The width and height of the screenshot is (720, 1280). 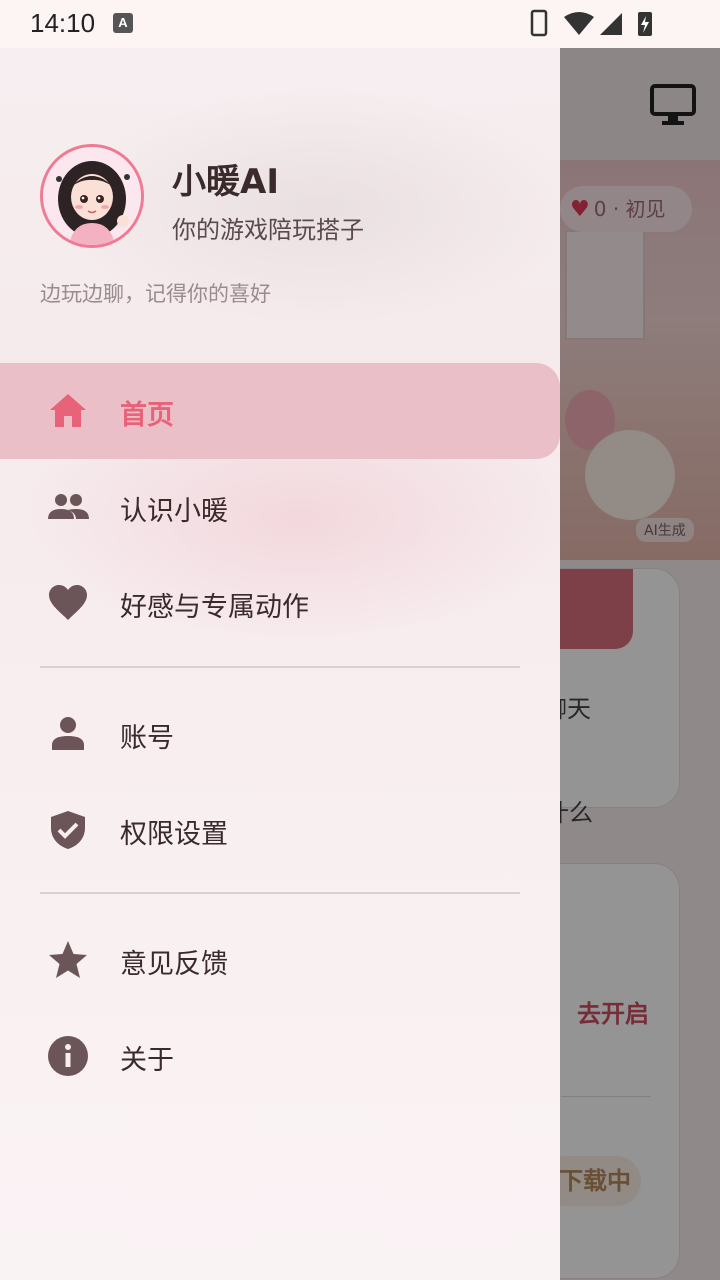 I want to click on app-subtitle: 你的游戏陪玩搭子, so click(x=268, y=230).